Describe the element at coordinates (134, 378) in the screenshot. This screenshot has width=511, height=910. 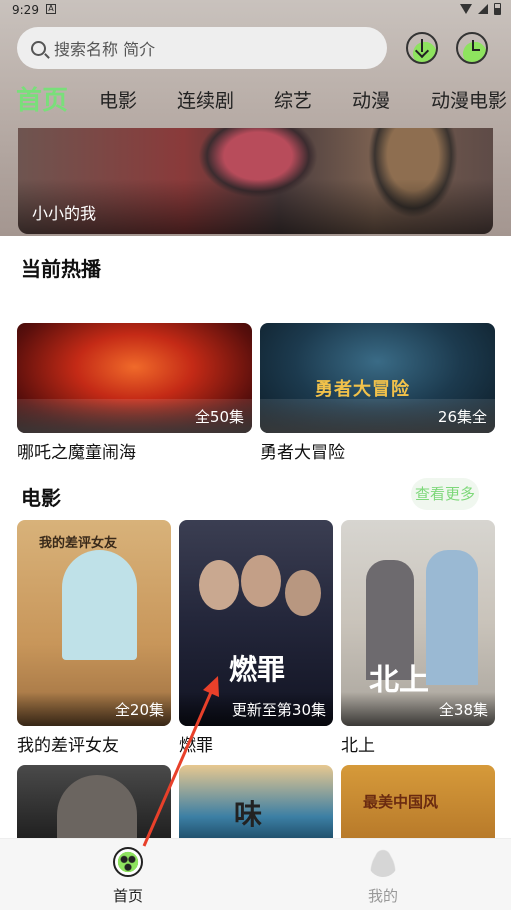
I see `hot-card: 全50集` at that location.